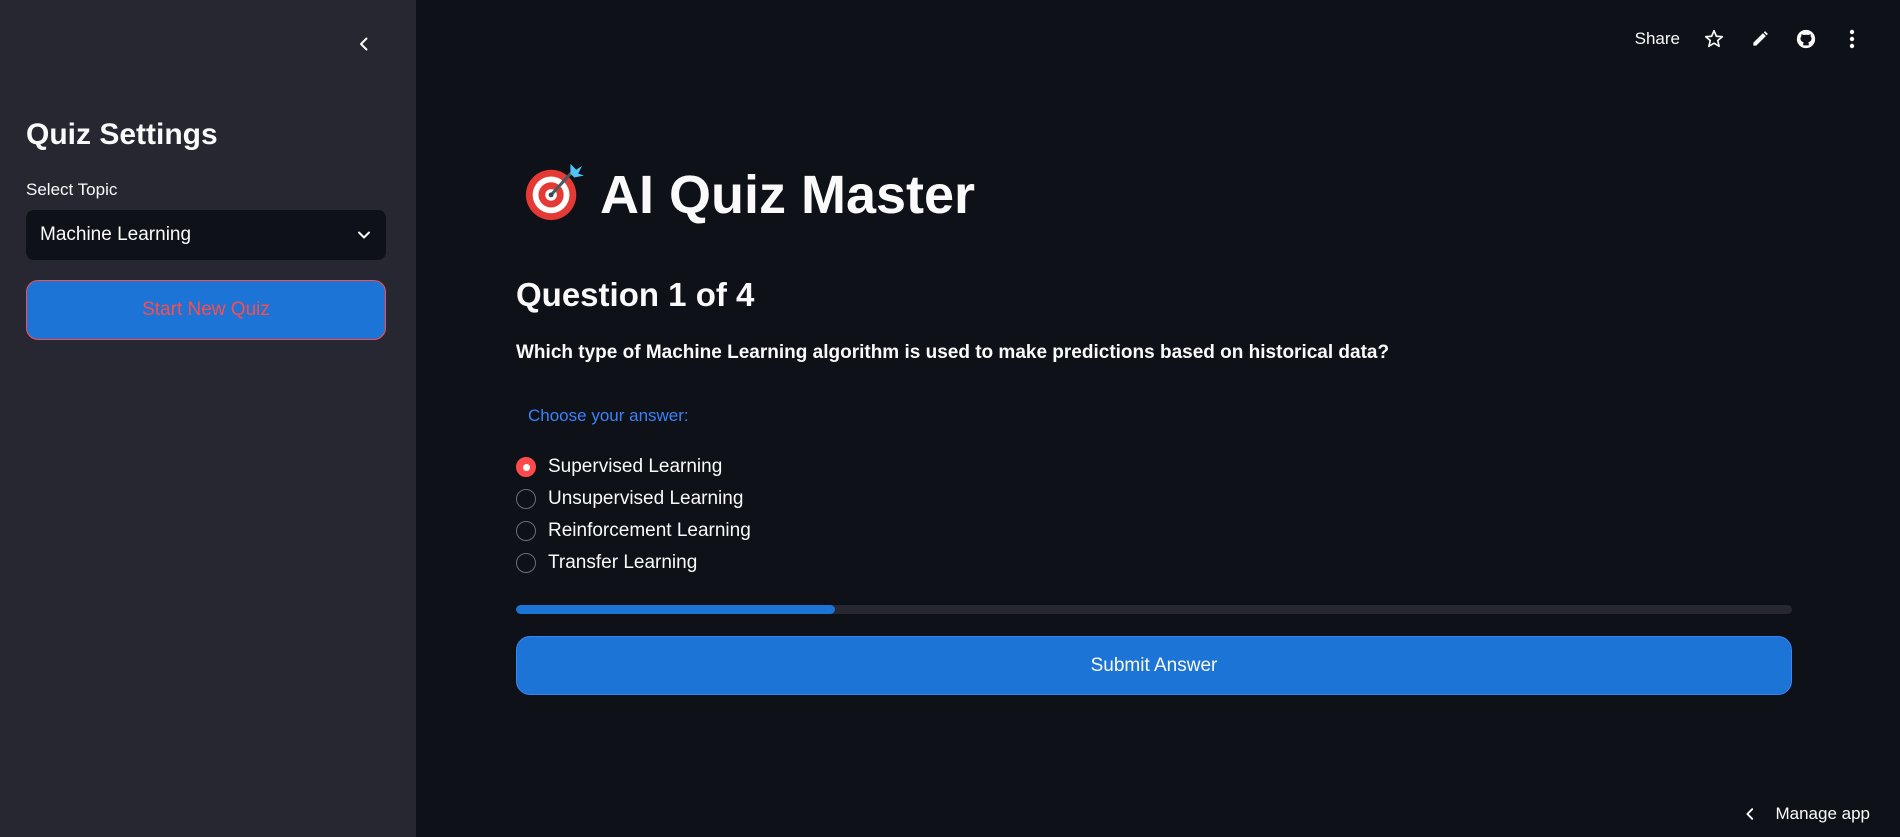 This screenshot has width=1900, height=837. What do you see at coordinates (1852, 39) in the screenshot?
I see `more-vertical-icon` at bounding box center [1852, 39].